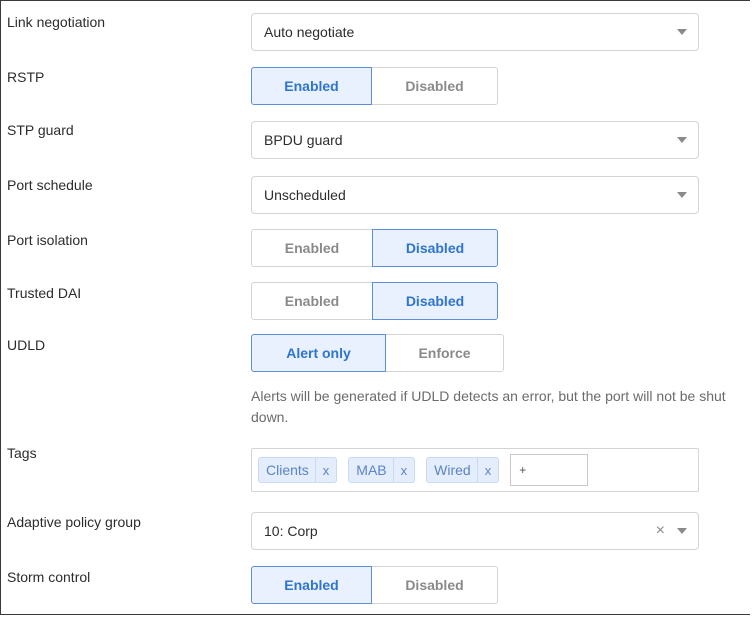 This screenshot has height=617, width=752. I want to click on add-tag-input: +, so click(549, 470).